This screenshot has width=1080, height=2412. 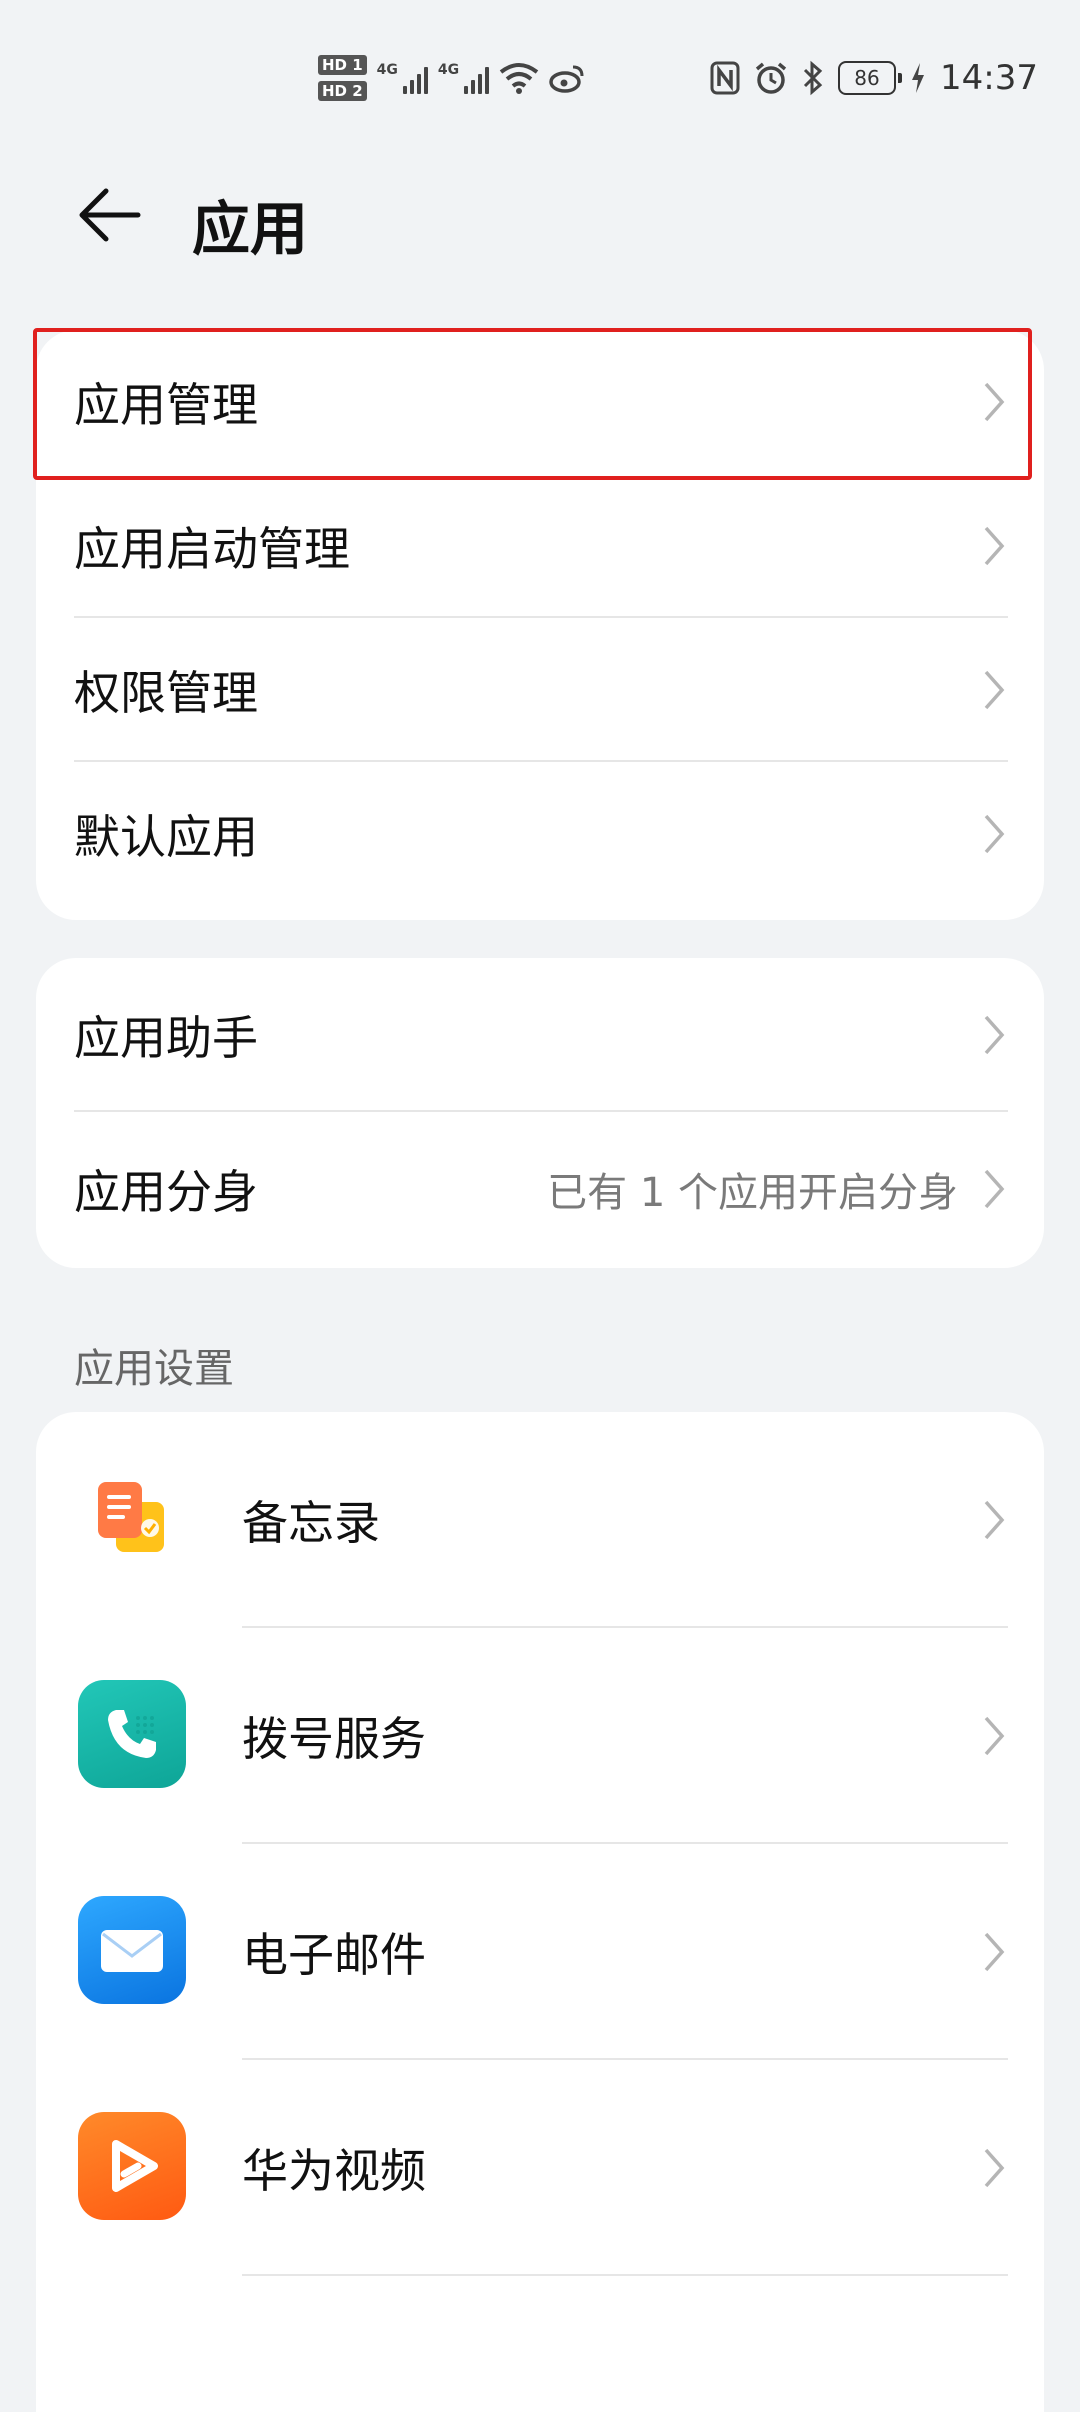 I want to click on notepad-icon, so click(x=132, y=1518).